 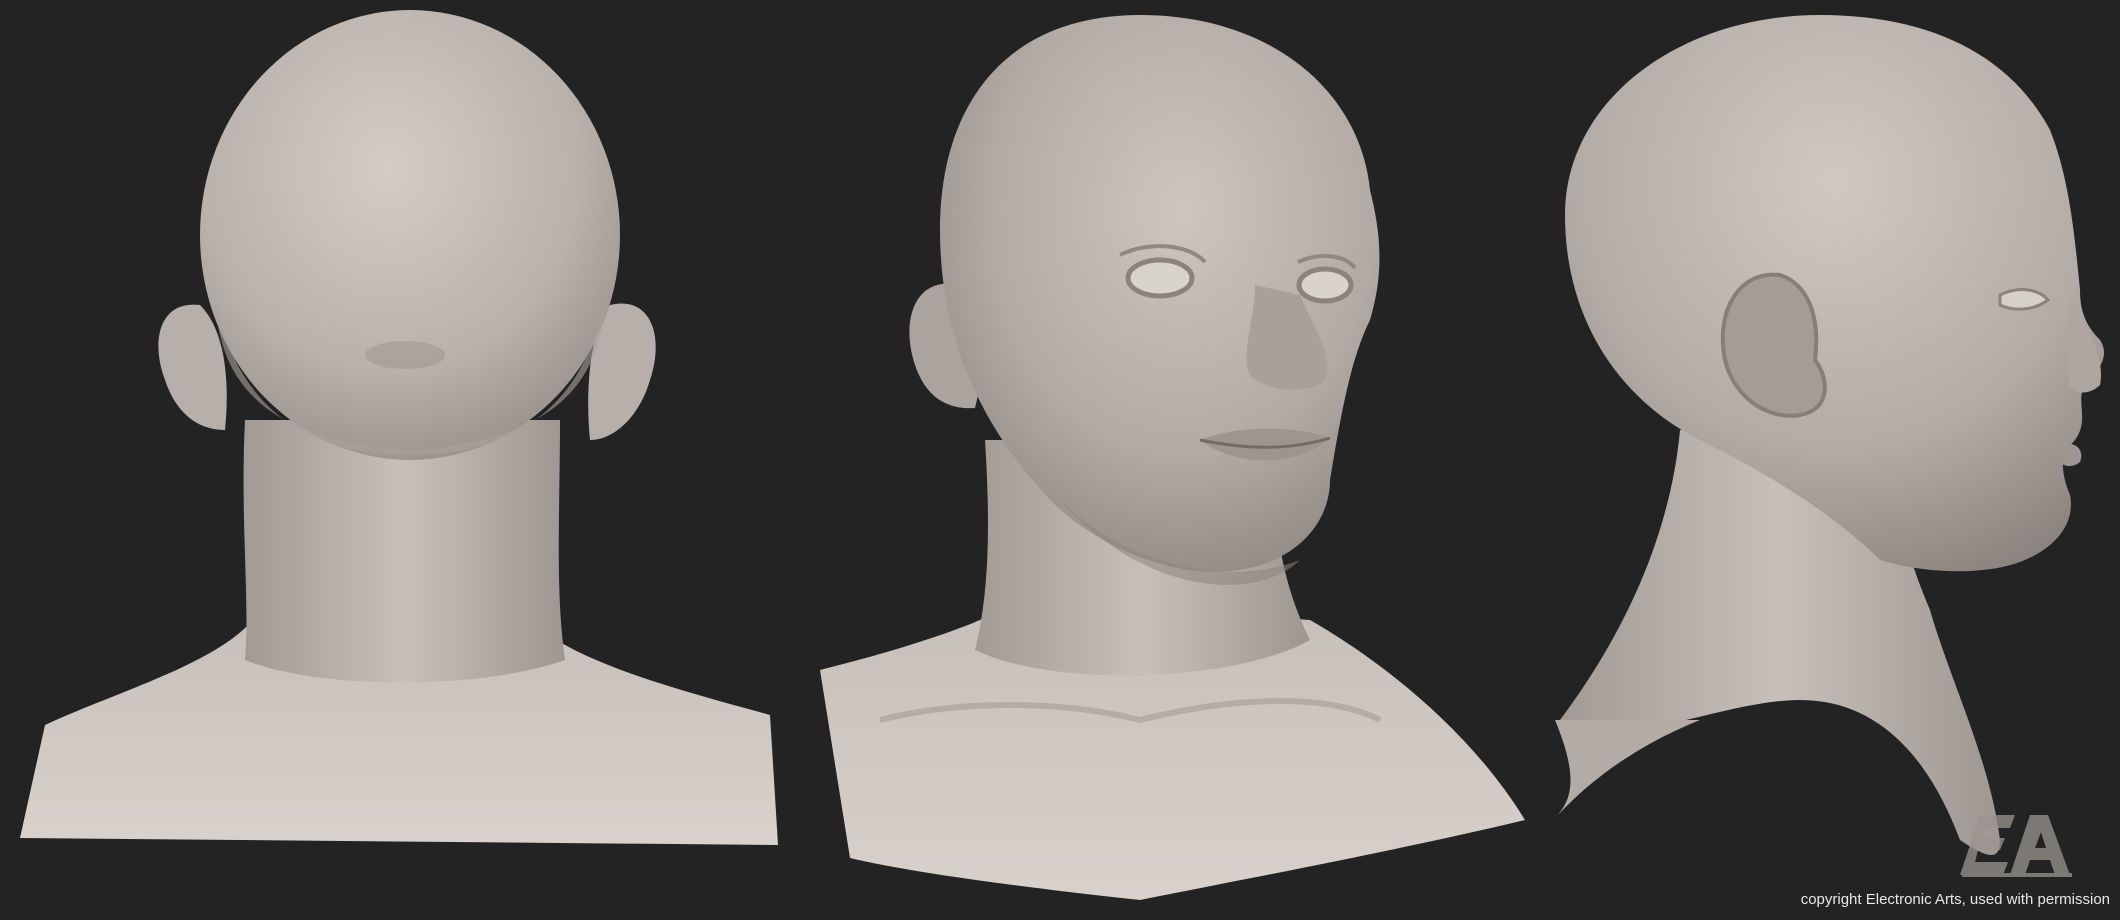 What do you see at coordinates (192, 367) in the screenshot?
I see `back-left-ear` at bounding box center [192, 367].